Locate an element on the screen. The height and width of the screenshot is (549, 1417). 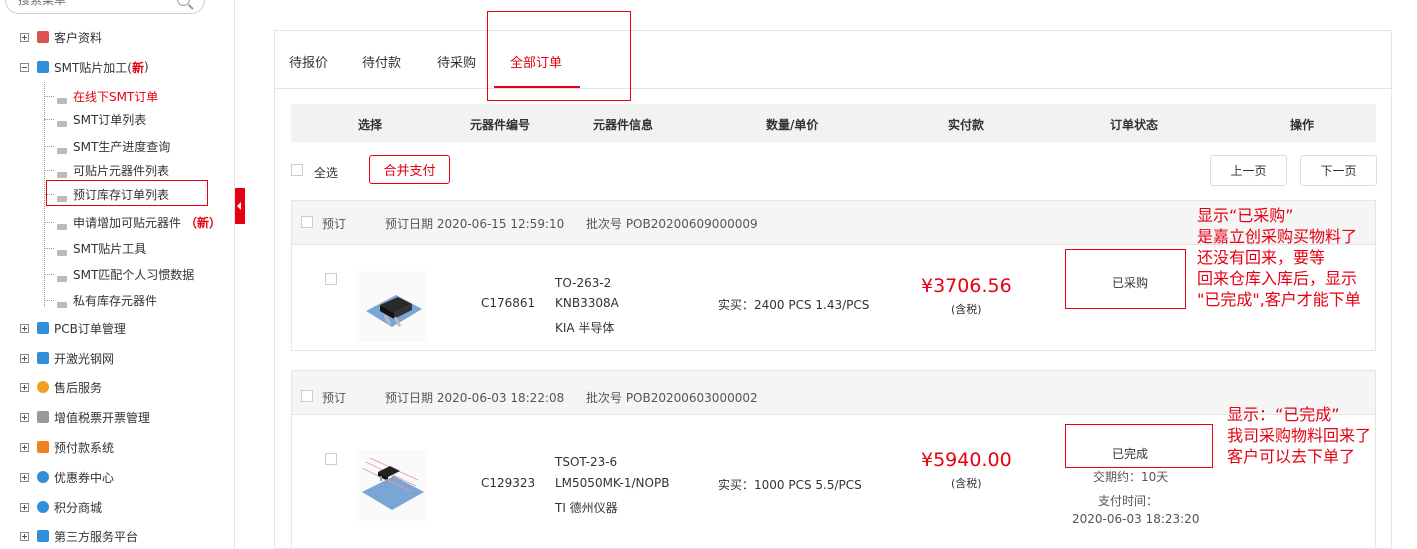
prev-page-button: 上一页 is located at coordinates (1248, 170).